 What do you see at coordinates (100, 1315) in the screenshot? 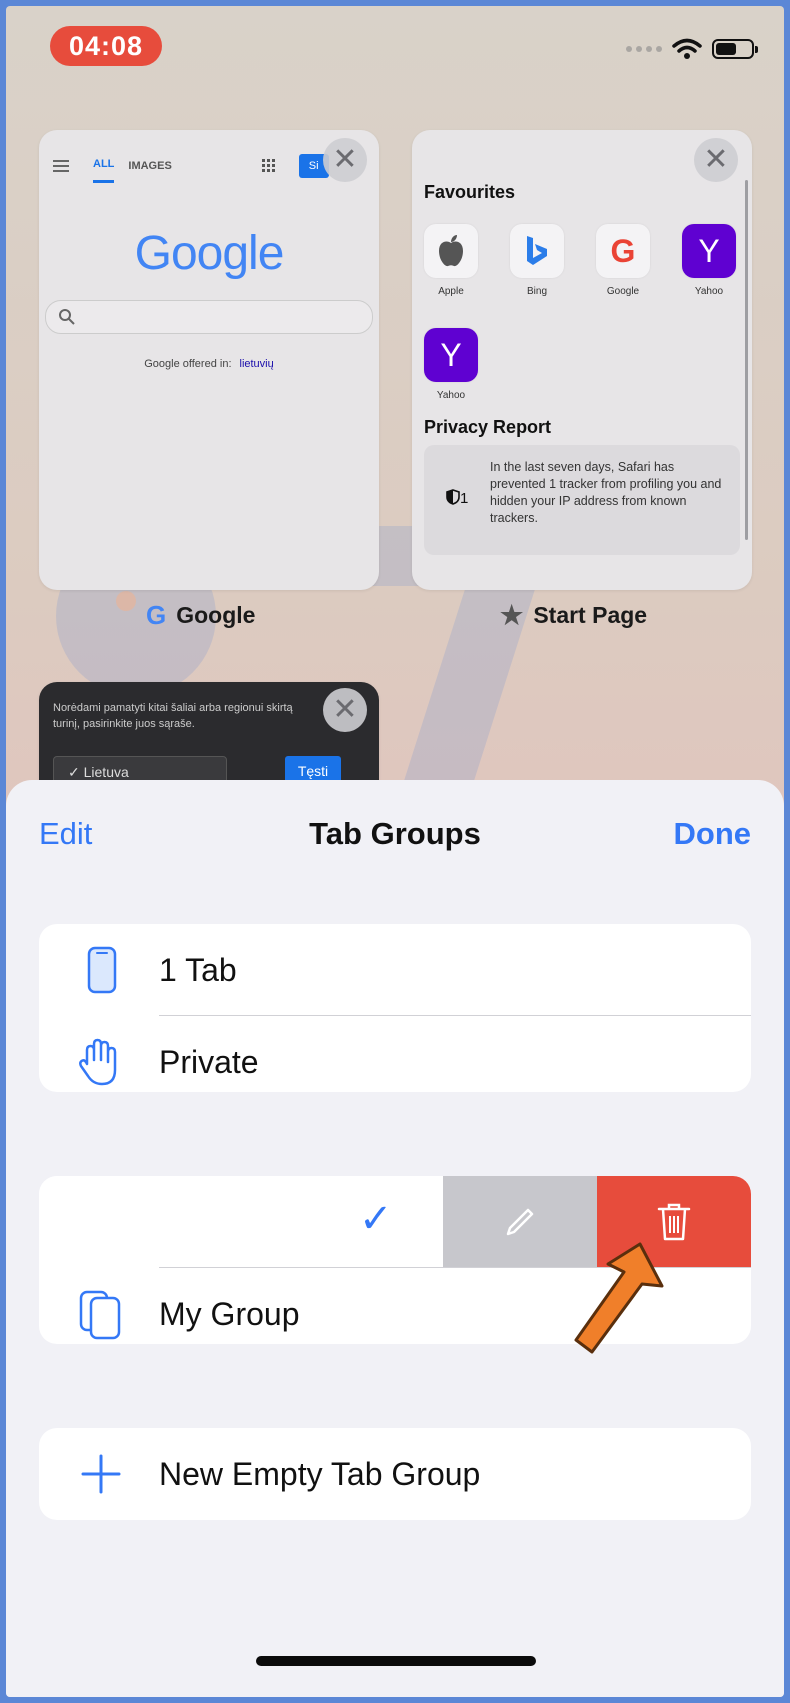
I see `tab-group-icon` at bounding box center [100, 1315].